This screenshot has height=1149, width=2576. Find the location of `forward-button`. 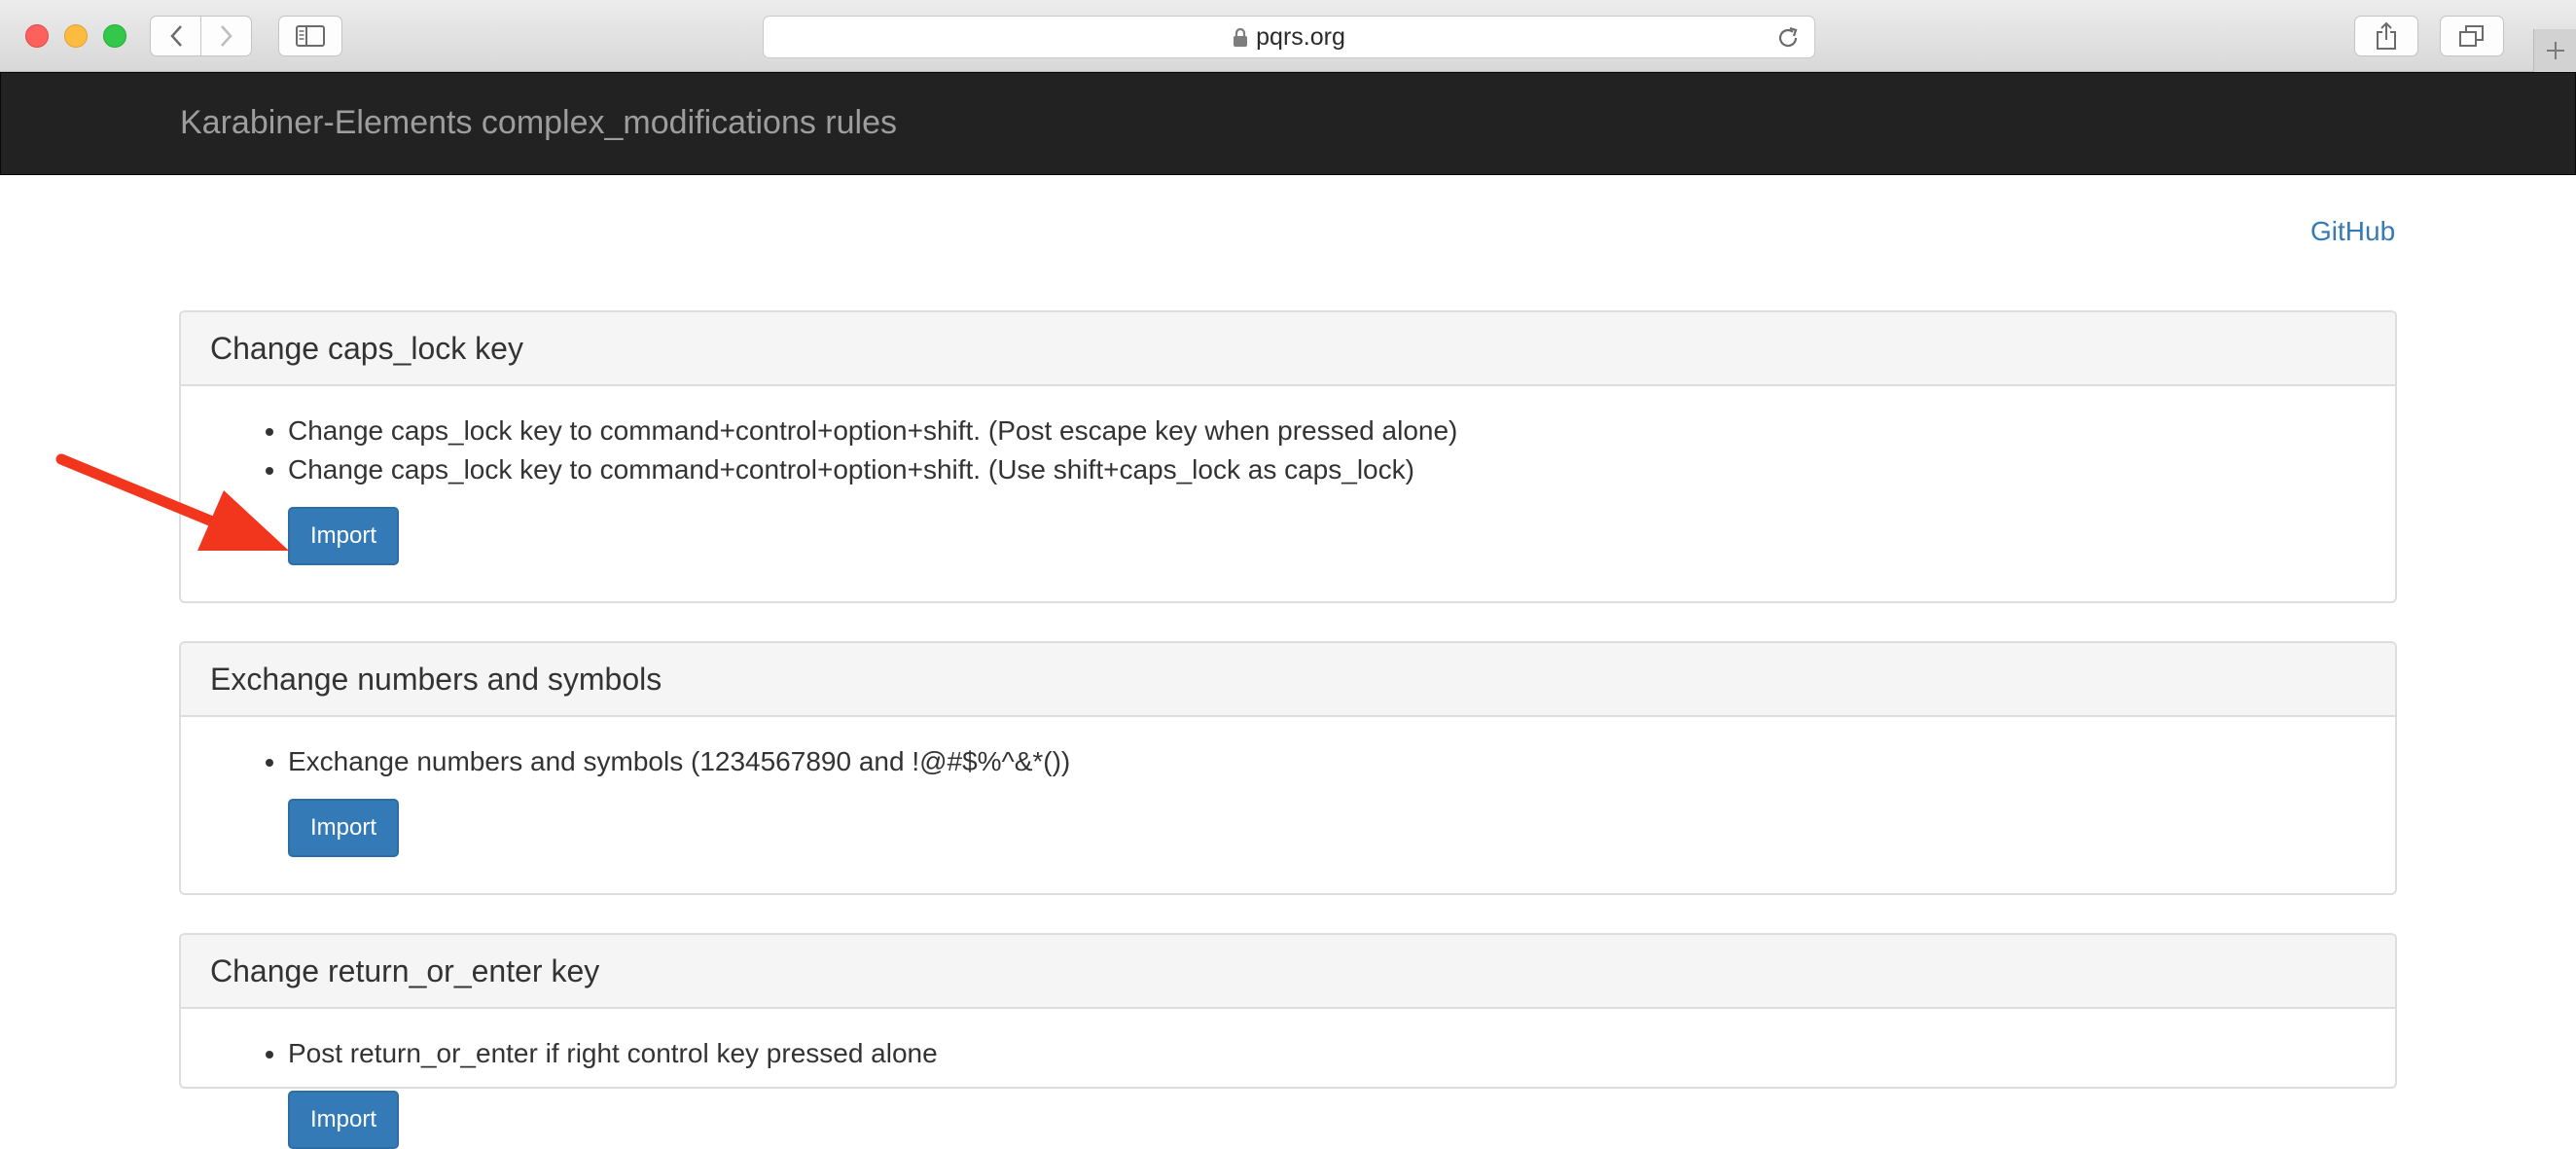

forward-button is located at coordinates (226, 36).